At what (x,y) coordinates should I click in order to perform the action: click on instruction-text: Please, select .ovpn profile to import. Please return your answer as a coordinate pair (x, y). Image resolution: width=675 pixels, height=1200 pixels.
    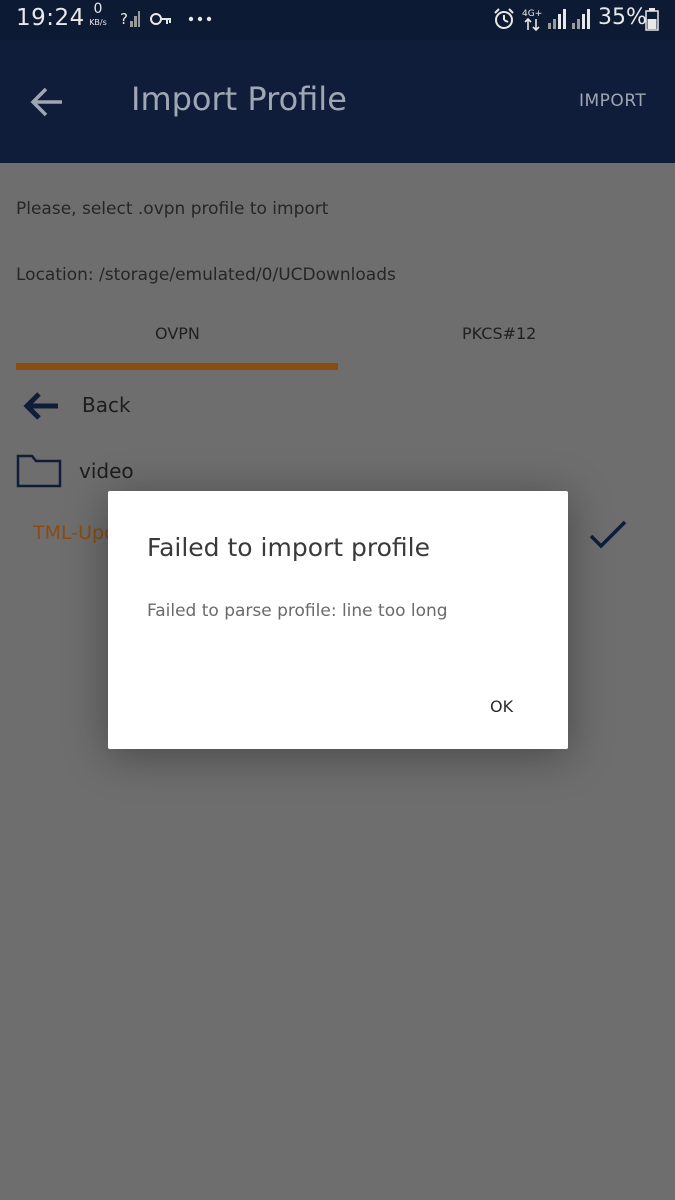
    Looking at the image, I should click on (172, 209).